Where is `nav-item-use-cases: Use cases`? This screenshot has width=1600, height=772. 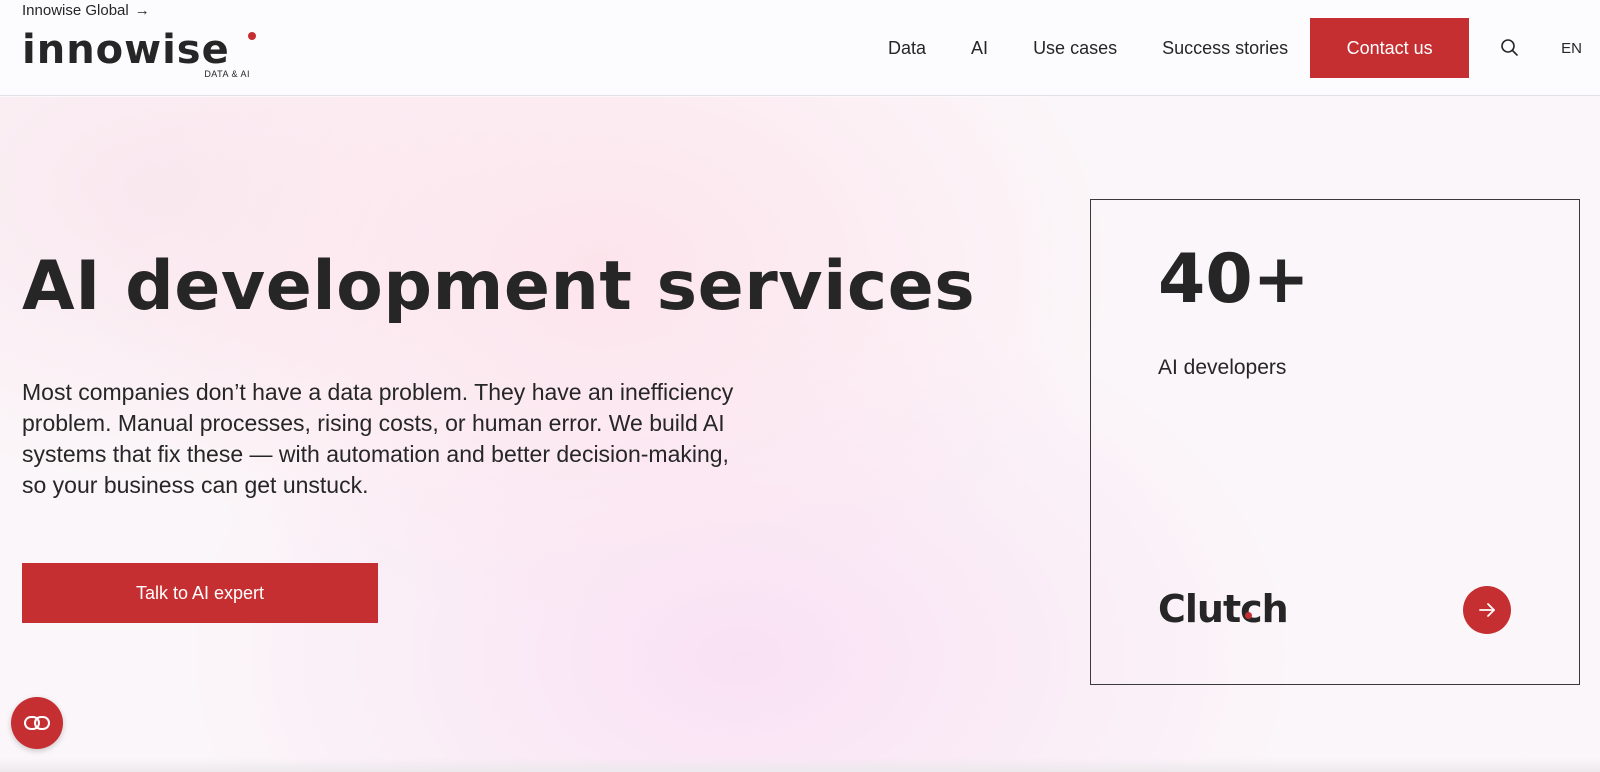
nav-item-use-cases: Use cases is located at coordinates (1075, 48).